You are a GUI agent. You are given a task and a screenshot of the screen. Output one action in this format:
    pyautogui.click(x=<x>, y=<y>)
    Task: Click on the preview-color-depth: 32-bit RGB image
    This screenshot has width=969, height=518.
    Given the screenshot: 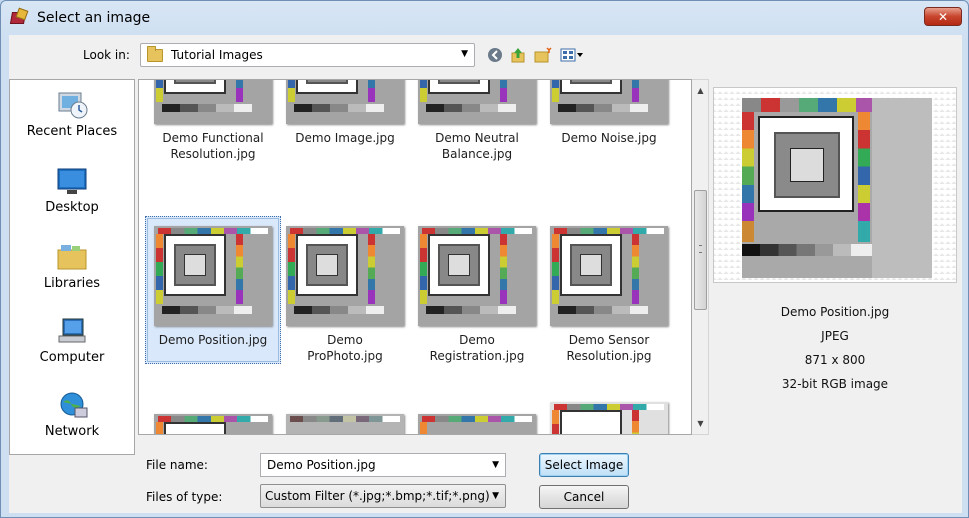 What is the action you would take?
    pyautogui.click(x=835, y=384)
    